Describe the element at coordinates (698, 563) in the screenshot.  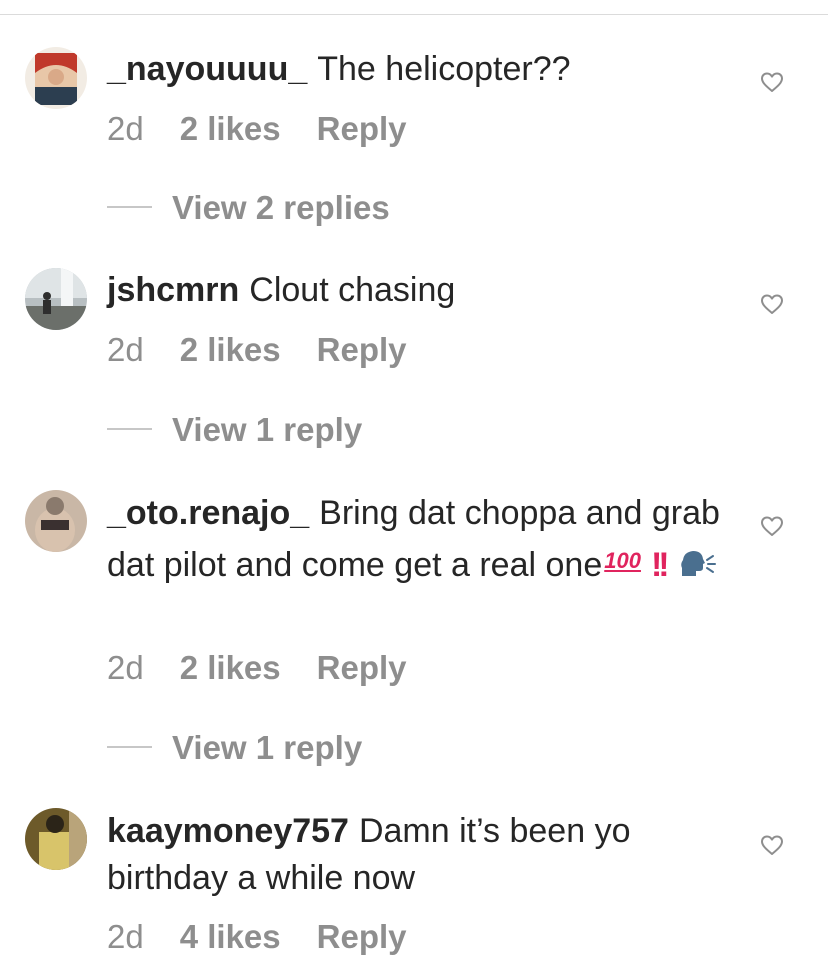
I see `speaking-head-icon` at that location.